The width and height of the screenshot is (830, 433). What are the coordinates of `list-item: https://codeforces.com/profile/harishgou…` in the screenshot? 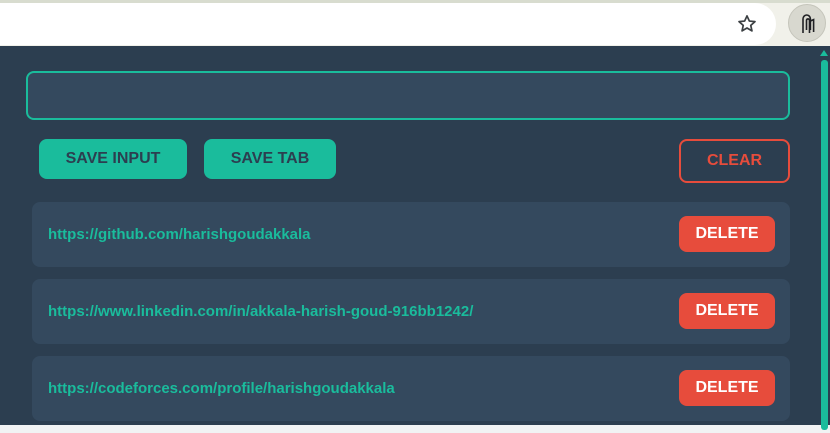 It's located at (411, 388).